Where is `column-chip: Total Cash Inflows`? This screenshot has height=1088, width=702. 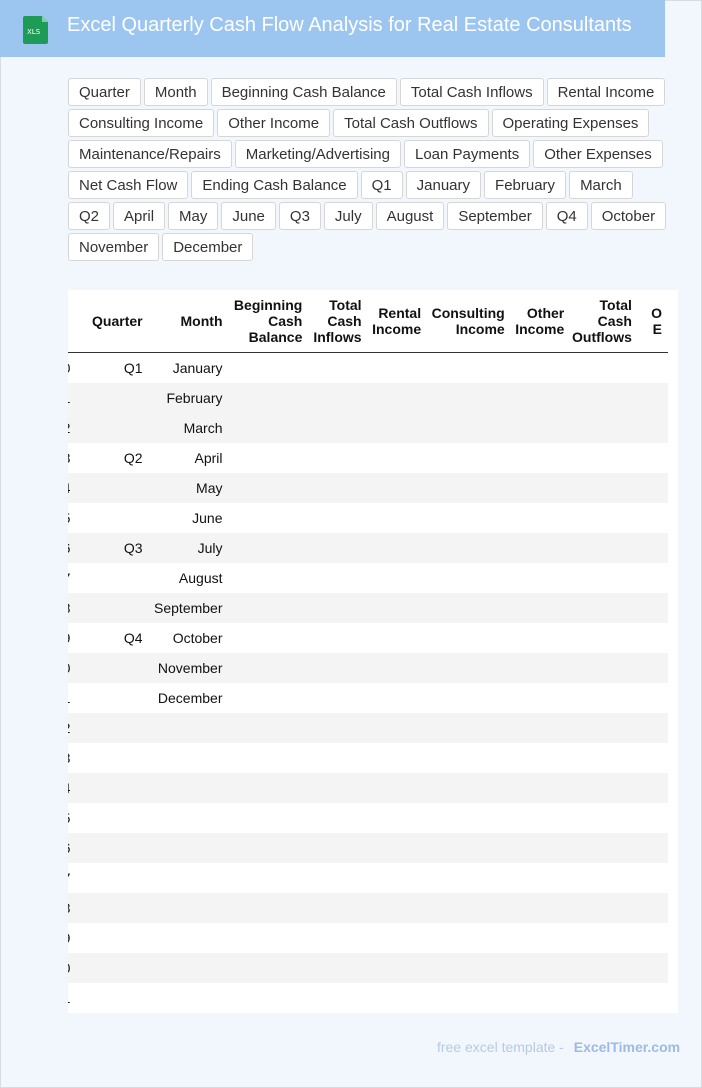
column-chip: Total Cash Inflows is located at coordinates (471, 92).